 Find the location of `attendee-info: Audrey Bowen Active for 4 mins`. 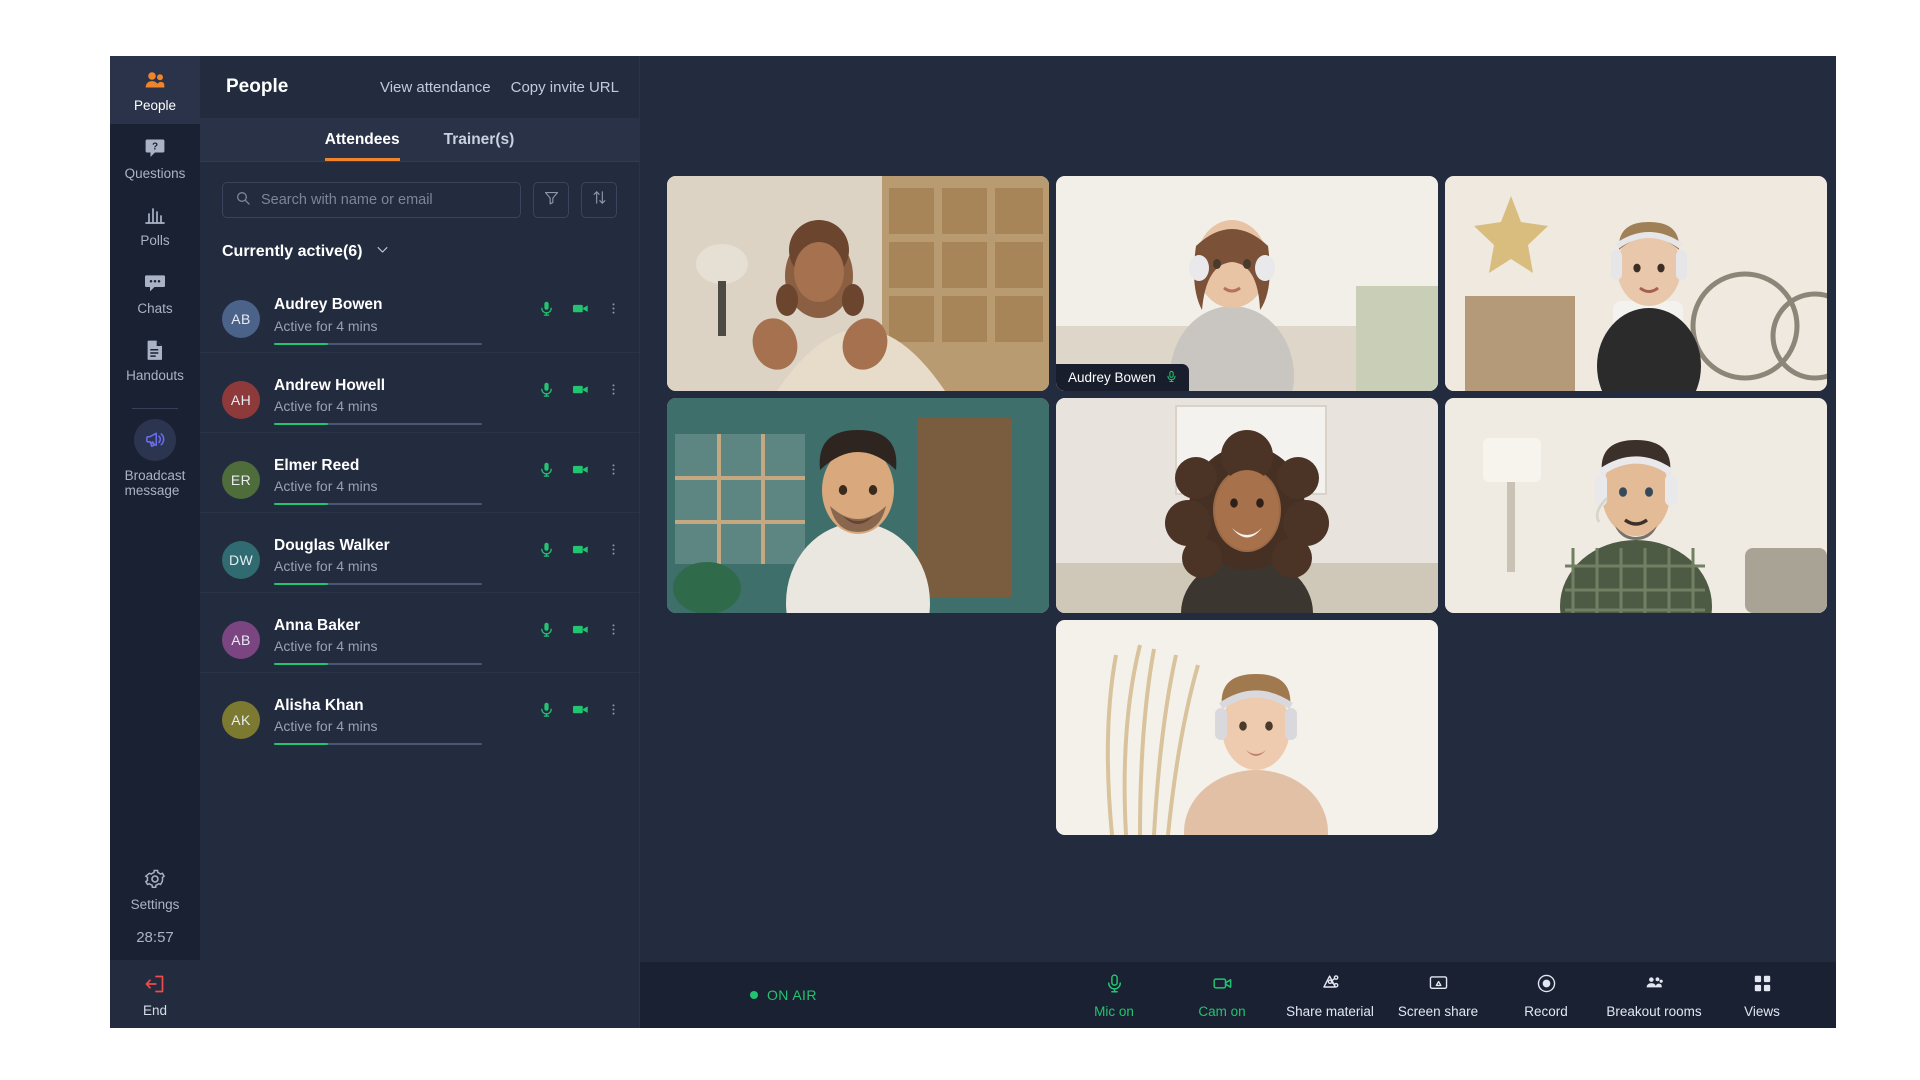

attendee-info: Audrey Bowen Active for 4 mins is located at coordinates (406, 319).